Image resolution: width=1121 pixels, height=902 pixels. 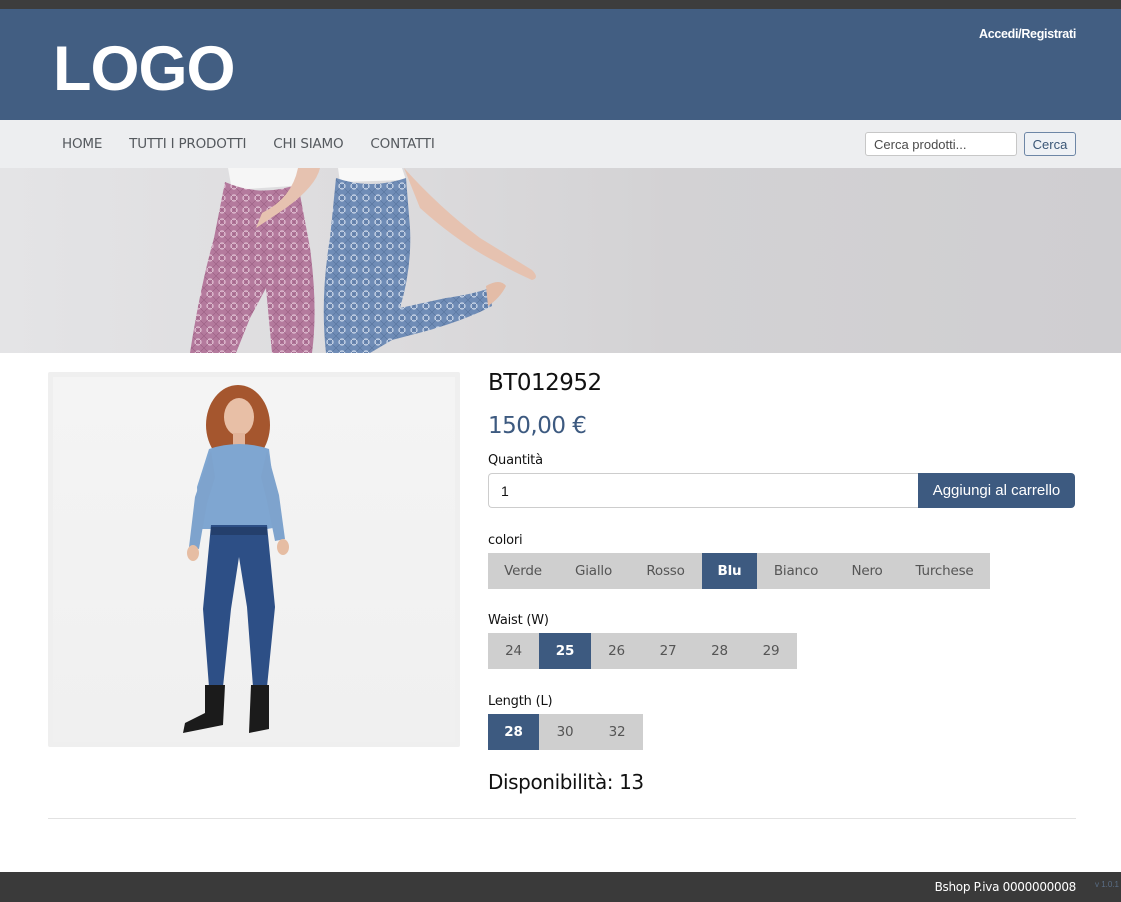 What do you see at coordinates (560, 887) in the screenshot?
I see `site-footer: Bshop P.iva 0000000008 v 1.0.1` at bounding box center [560, 887].